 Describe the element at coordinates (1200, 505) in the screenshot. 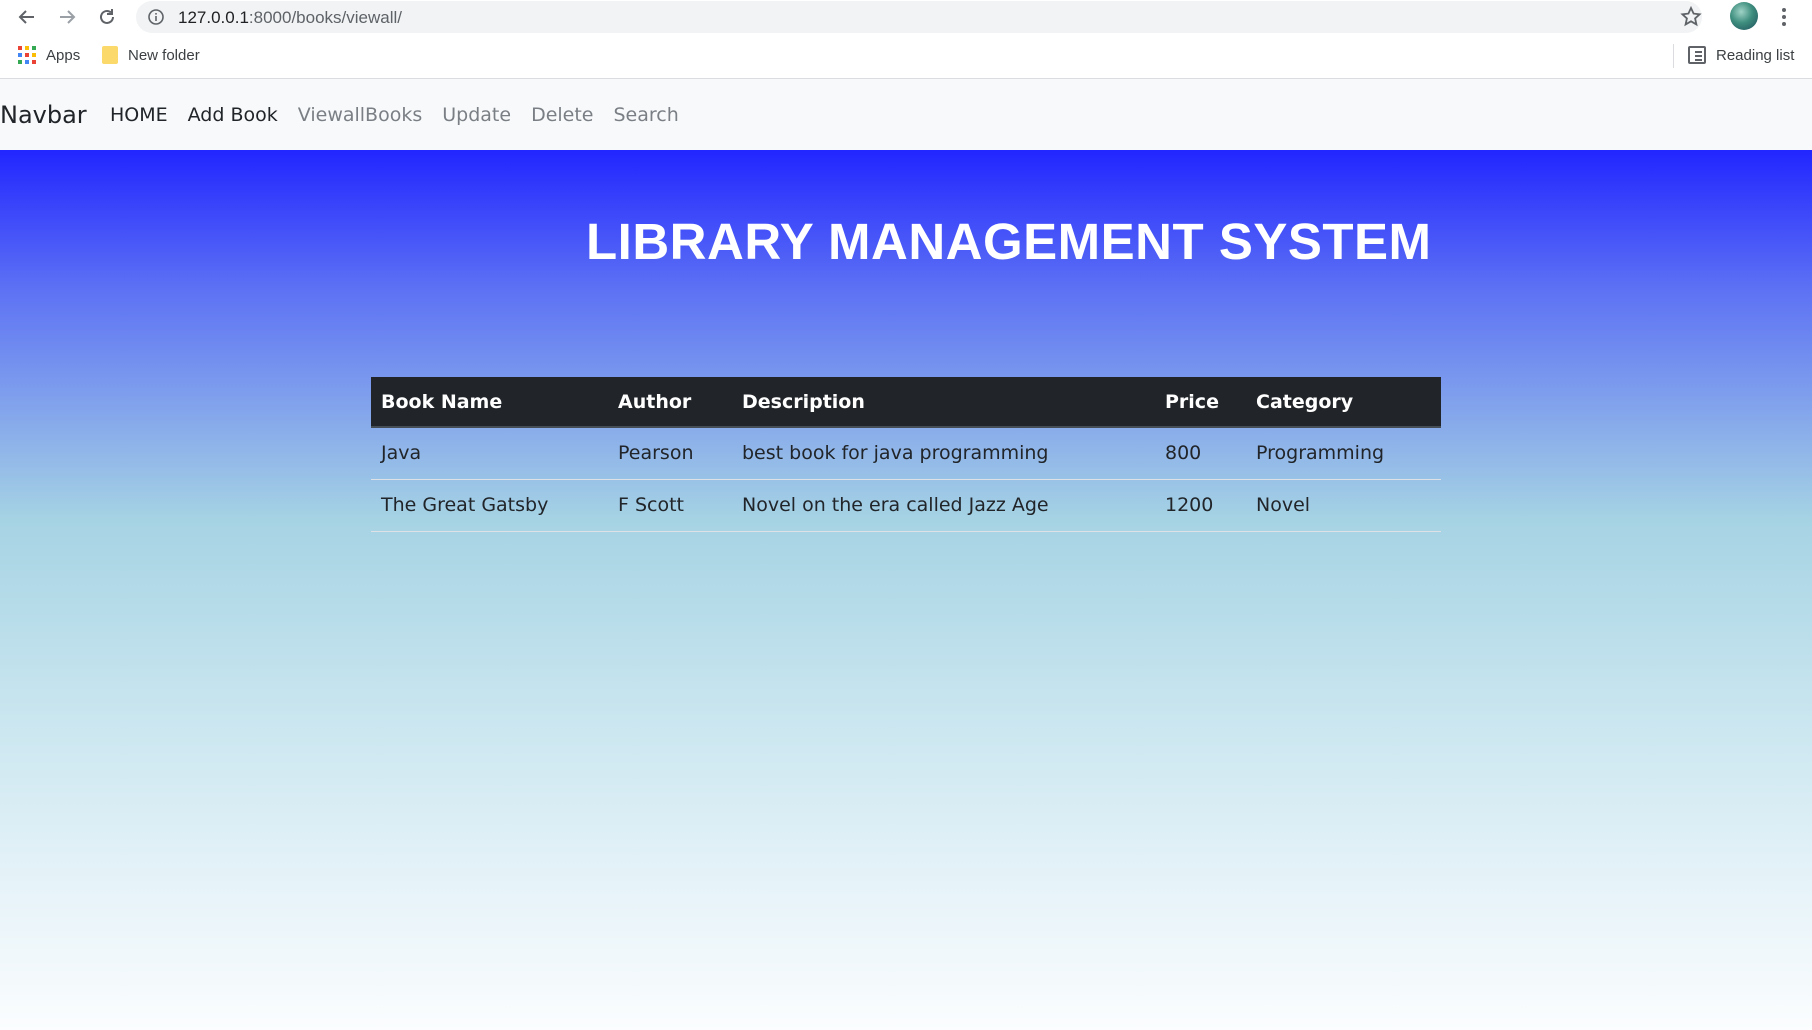

I see `cell-price: 1200` at that location.